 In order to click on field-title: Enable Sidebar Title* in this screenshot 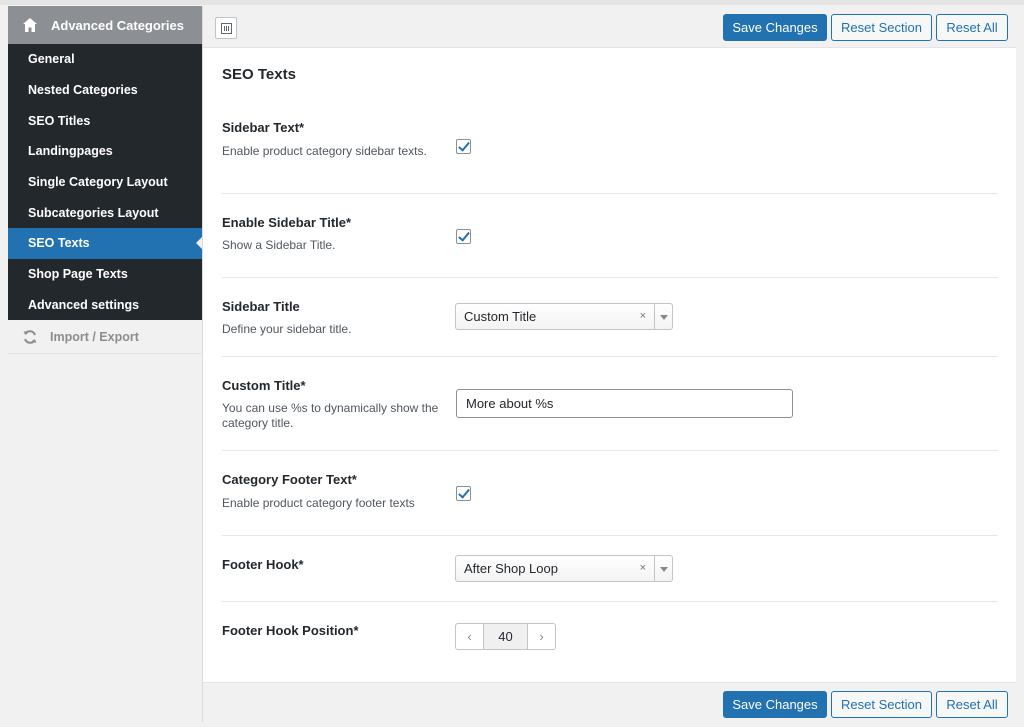, I will do `click(287, 222)`.